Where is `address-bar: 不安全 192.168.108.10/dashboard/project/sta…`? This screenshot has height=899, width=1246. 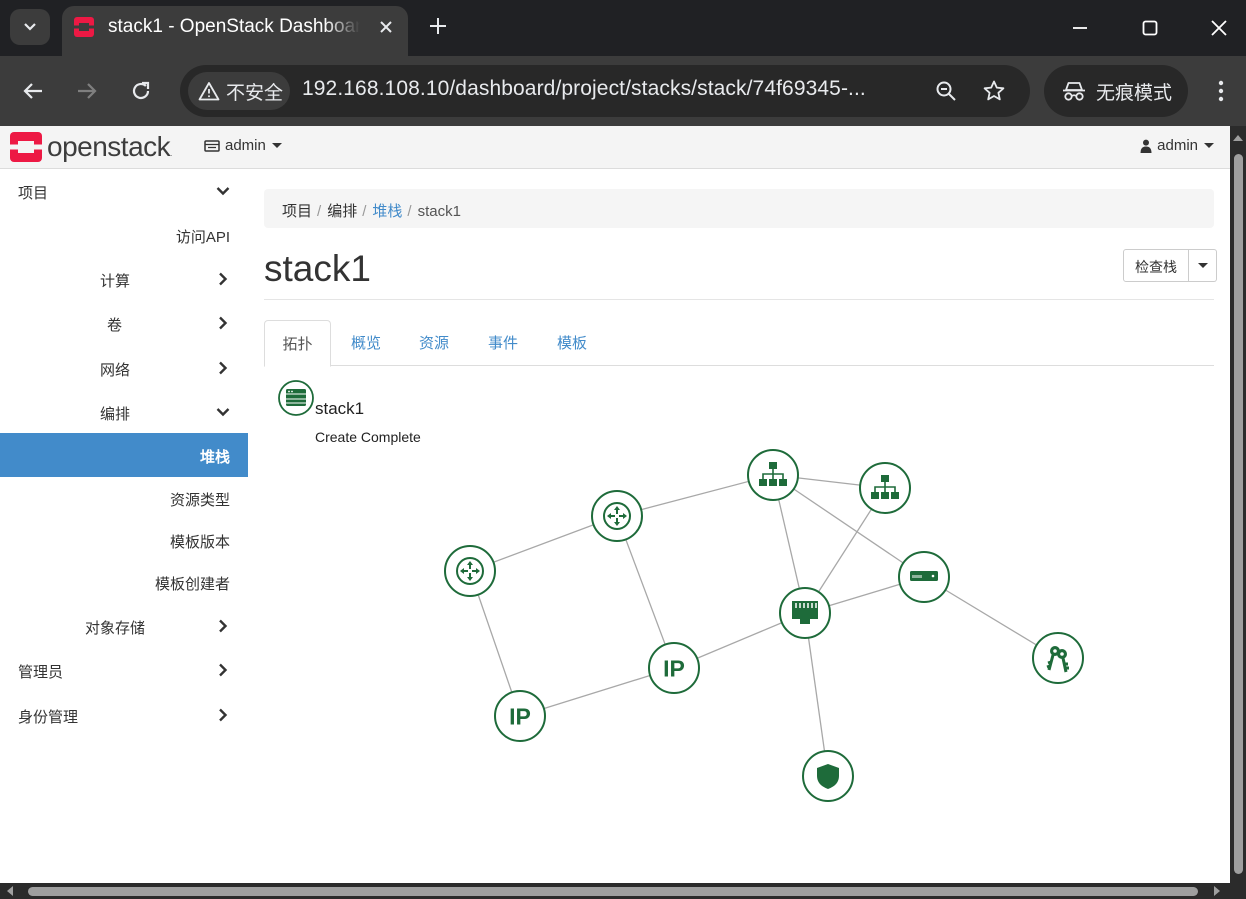
address-bar: 不安全 192.168.108.10/dashboard/project/sta… is located at coordinates (605, 91).